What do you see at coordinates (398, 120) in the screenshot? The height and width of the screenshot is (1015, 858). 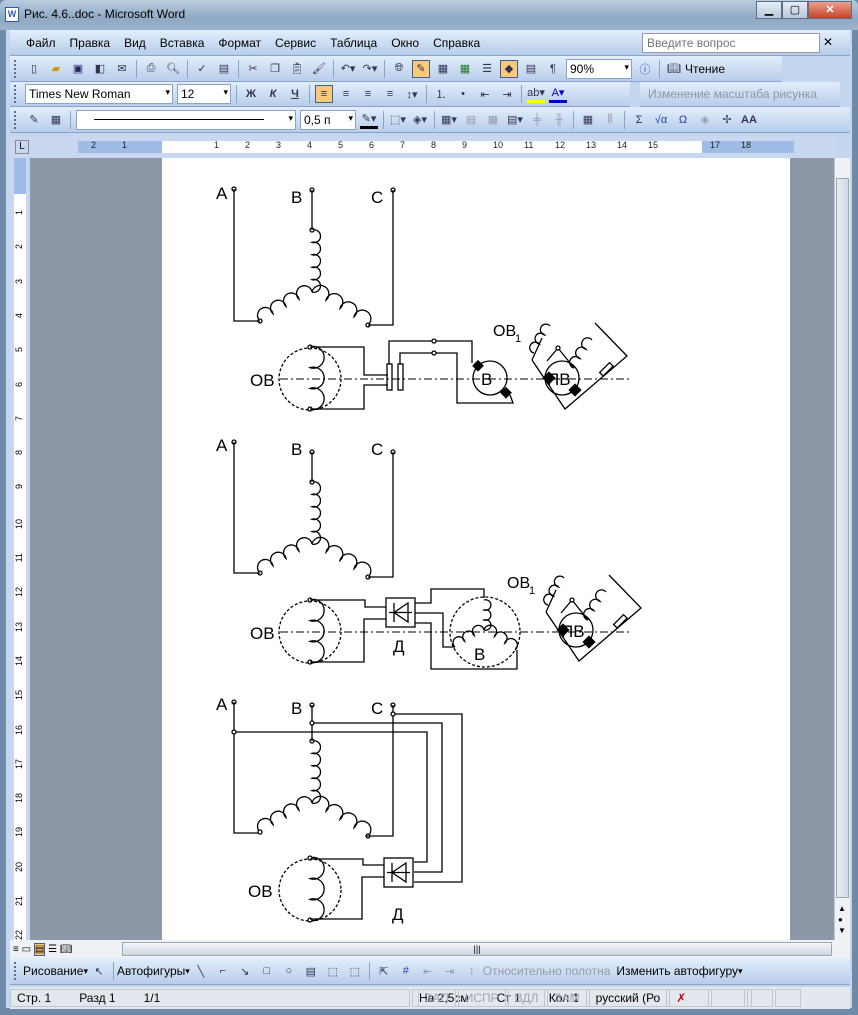 I see `borders-icon: ⬚▾` at bounding box center [398, 120].